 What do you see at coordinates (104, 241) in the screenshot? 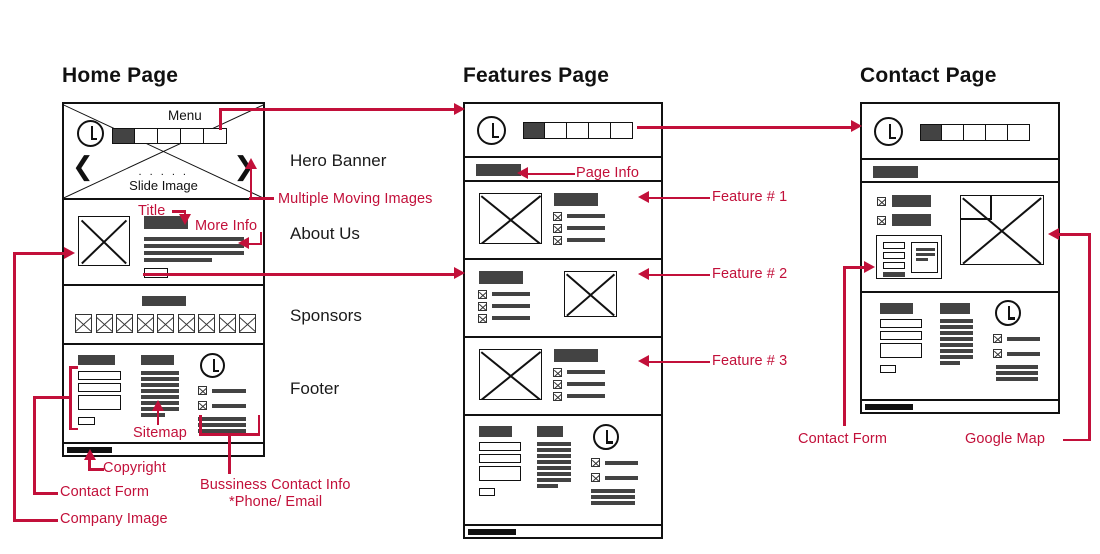
I see `about-company-image` at bounding box center [104, 241].